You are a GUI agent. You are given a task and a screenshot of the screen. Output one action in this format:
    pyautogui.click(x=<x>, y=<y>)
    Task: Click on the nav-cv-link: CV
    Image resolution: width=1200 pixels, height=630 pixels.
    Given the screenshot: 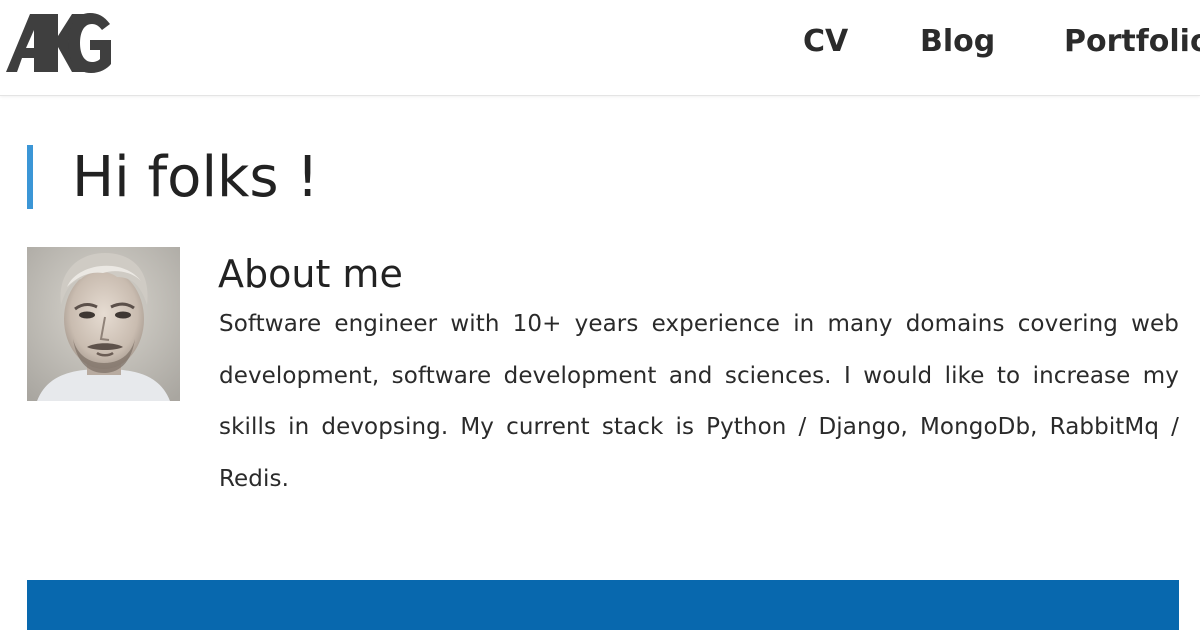 What is the action you would take?
    pyautogui.click(x=825, y=41)
    